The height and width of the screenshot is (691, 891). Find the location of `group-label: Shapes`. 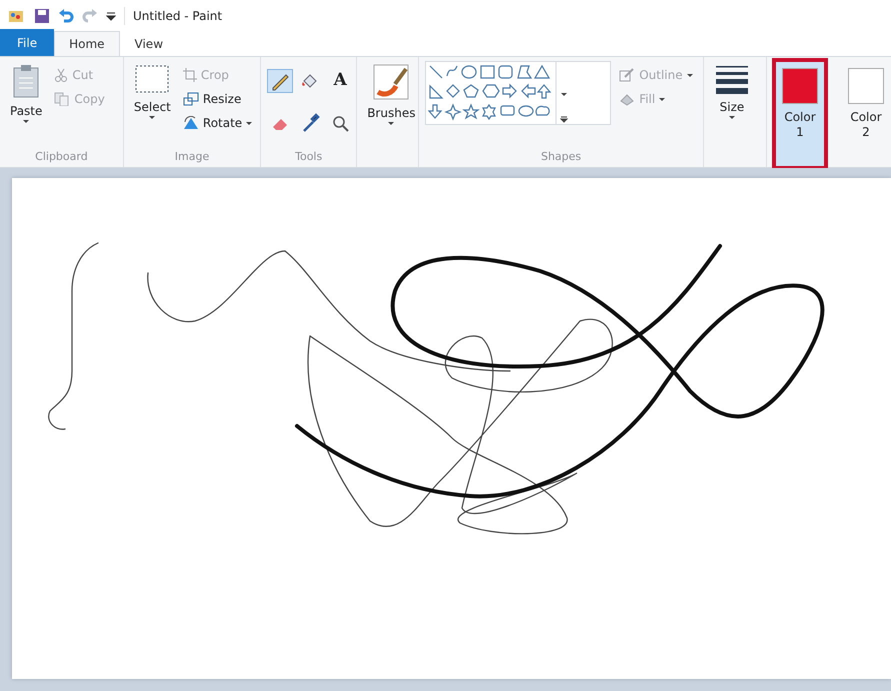

group-label: Shapes is located at coordinates (561, 156).